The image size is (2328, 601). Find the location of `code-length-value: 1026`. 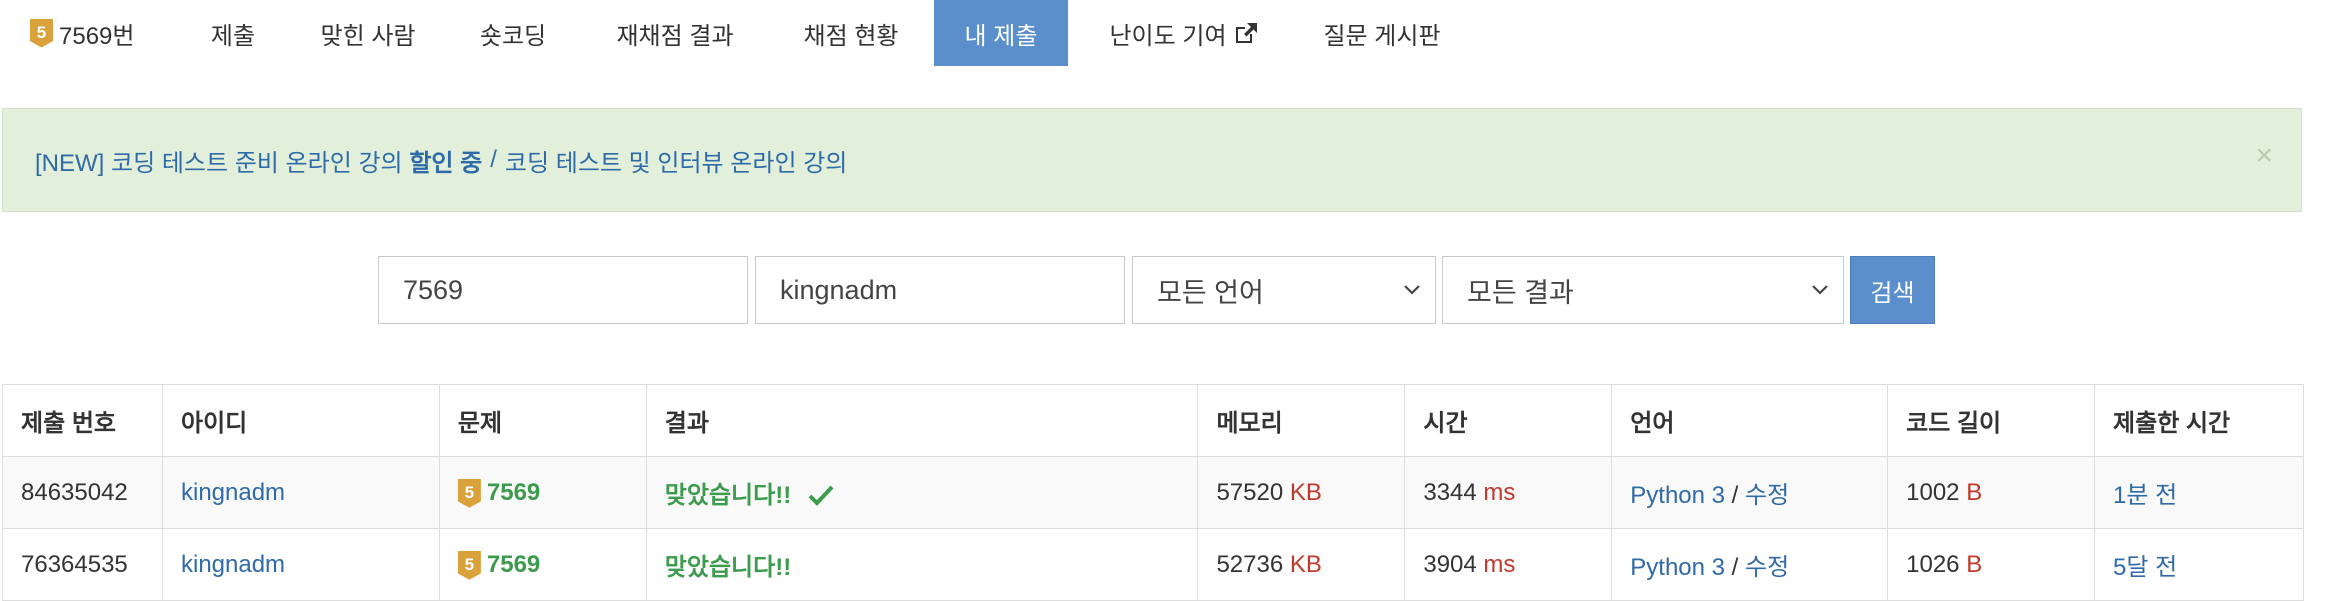

code-length-value: 1026 is located at coordinates (1933, 564).